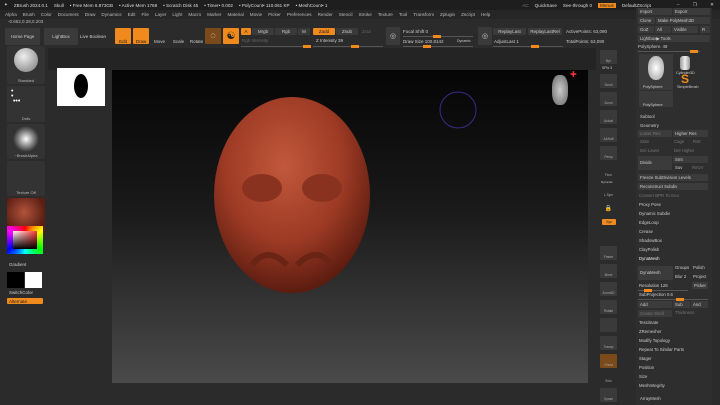  I want to click on polysphere-slider: PolySphere. 48, so click(652, 46).